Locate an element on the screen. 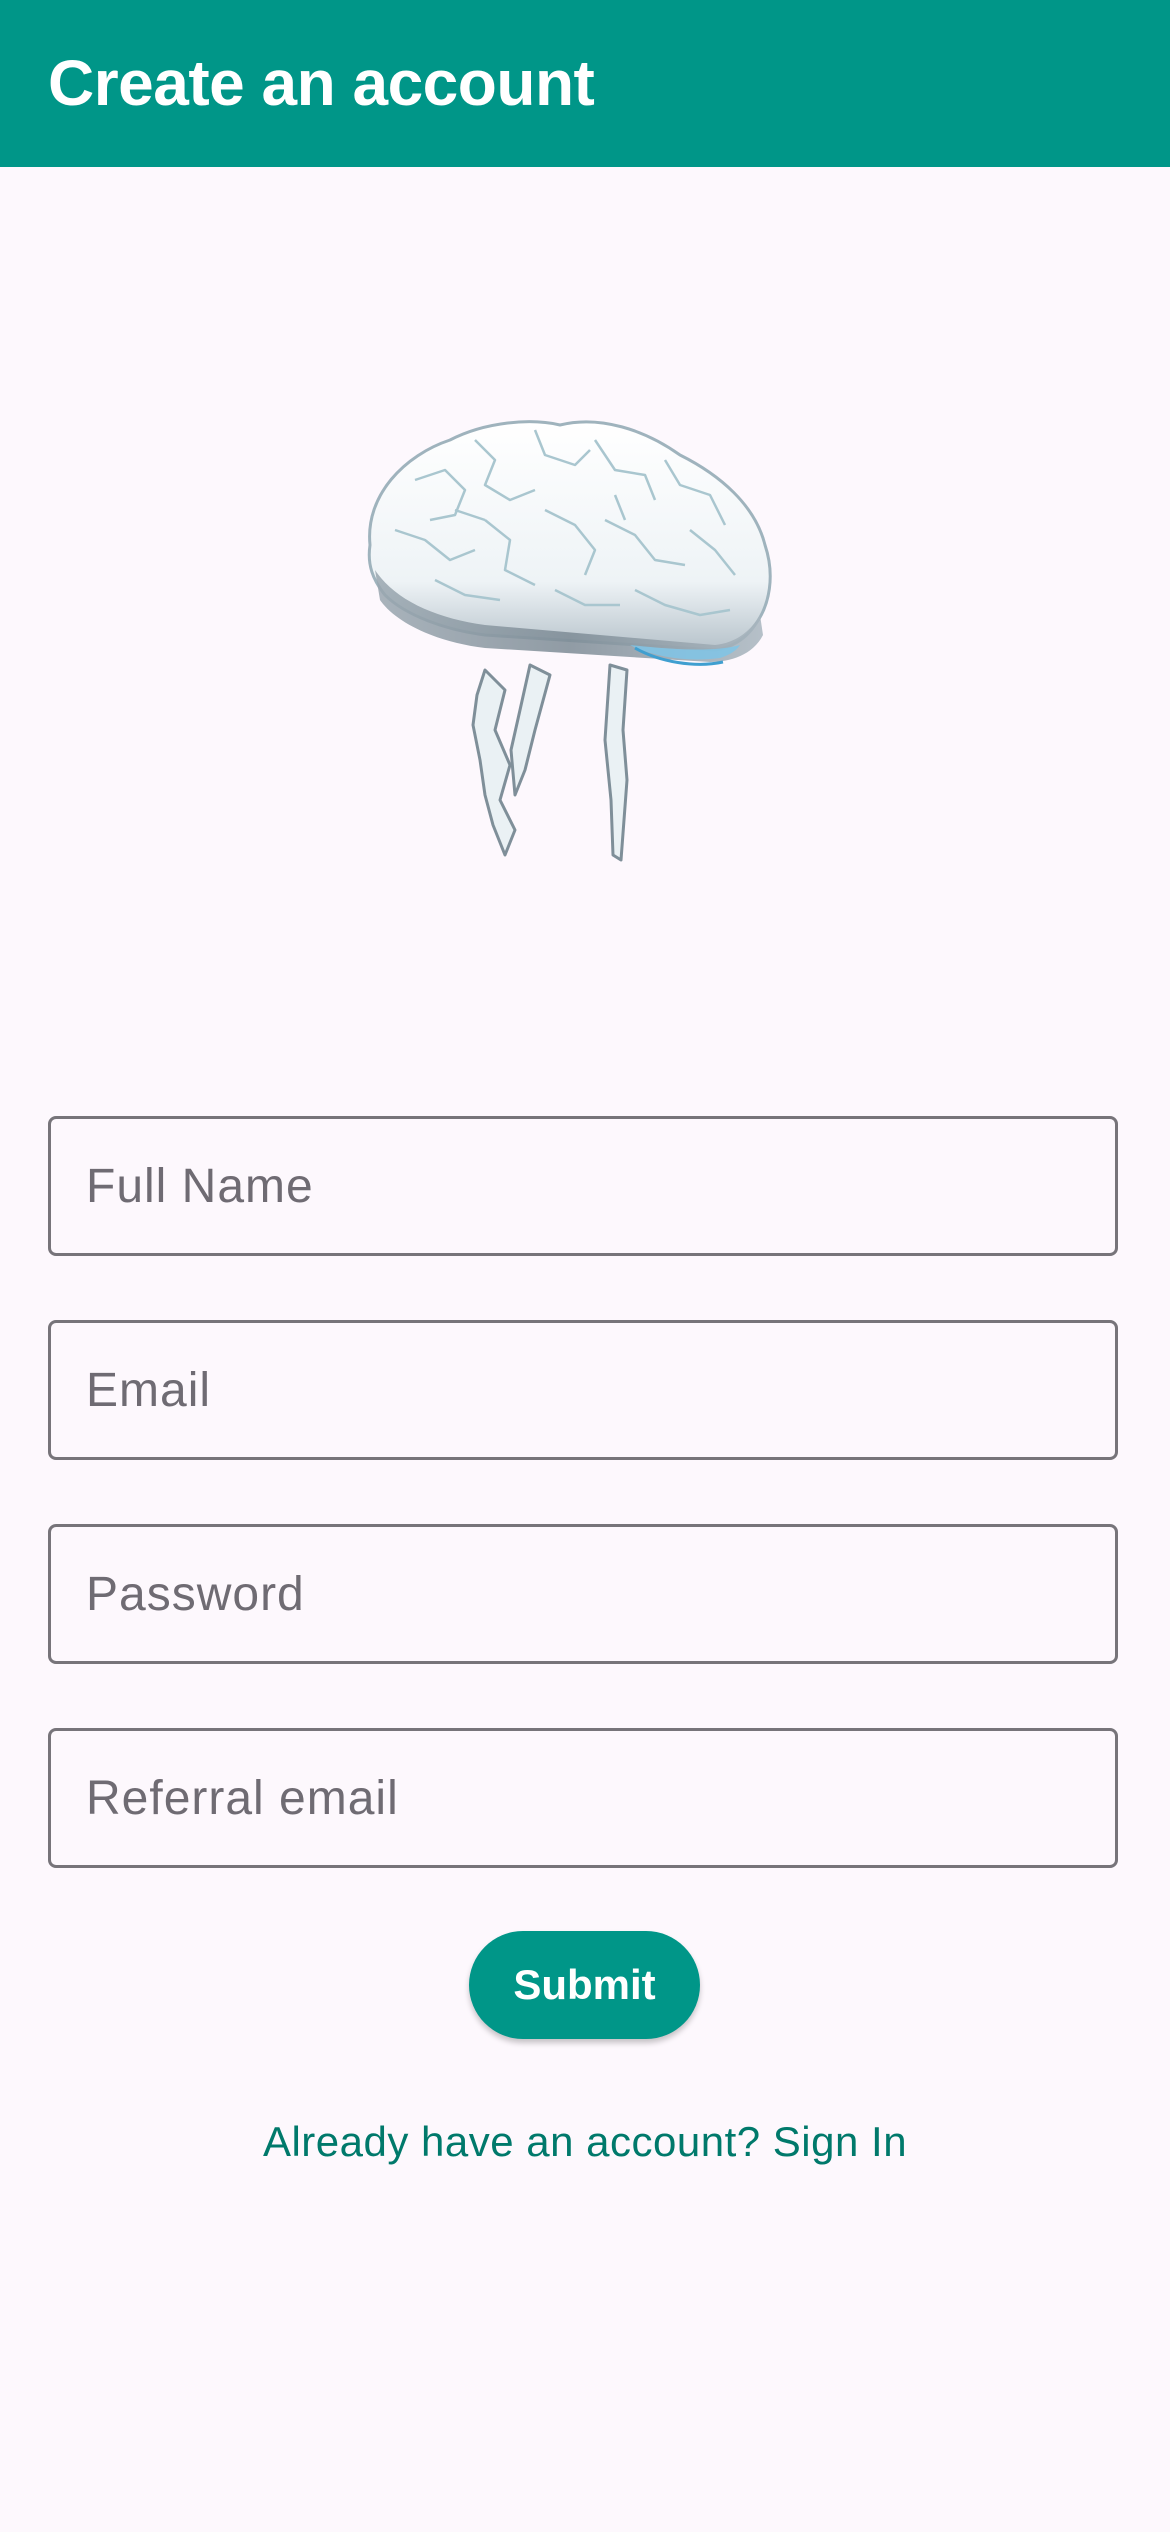 The width and height of the screenshot is (1170, 2532). full-name-input is located at coordinates (583, 1186).